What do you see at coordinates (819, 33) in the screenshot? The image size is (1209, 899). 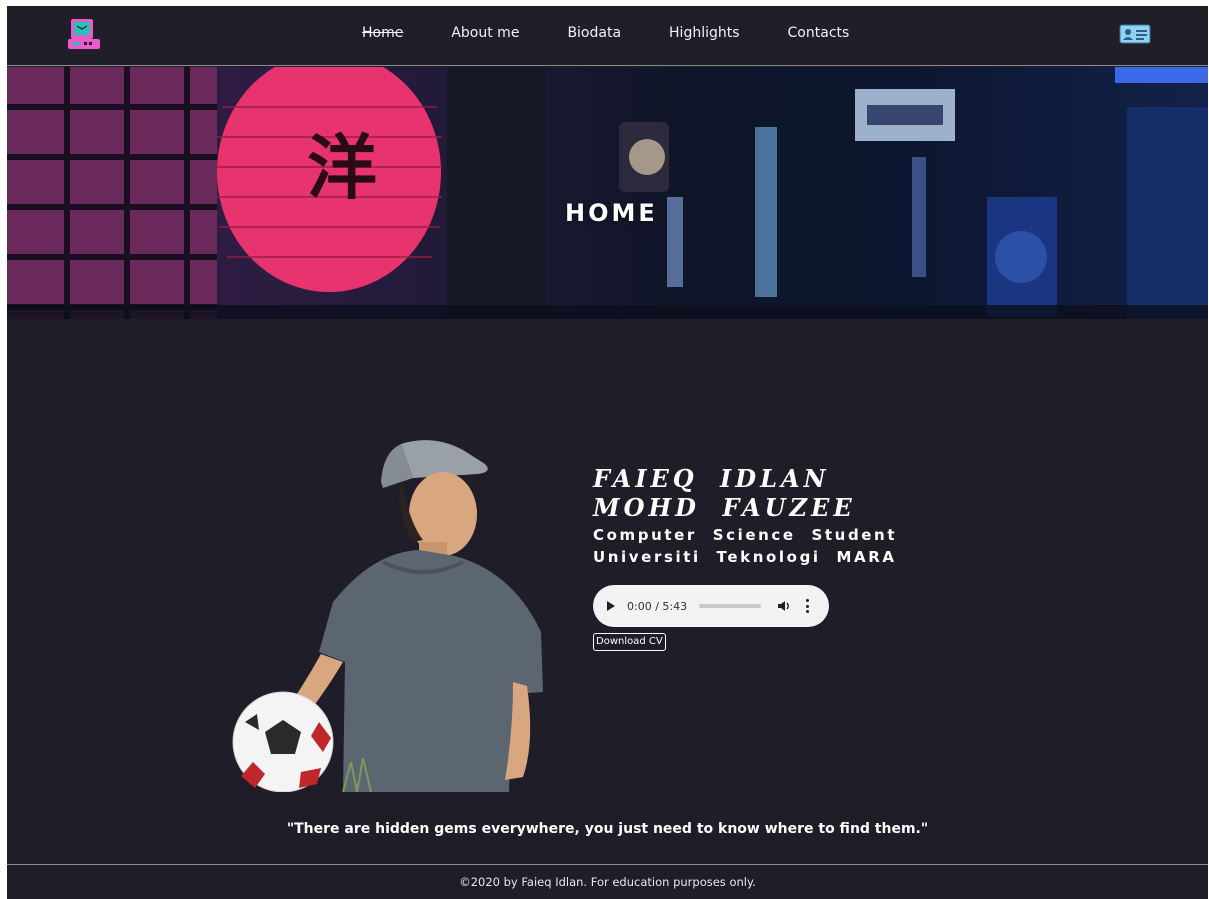 I see `nav-link-contacts: Contacts` at bounding box center [819, 33].